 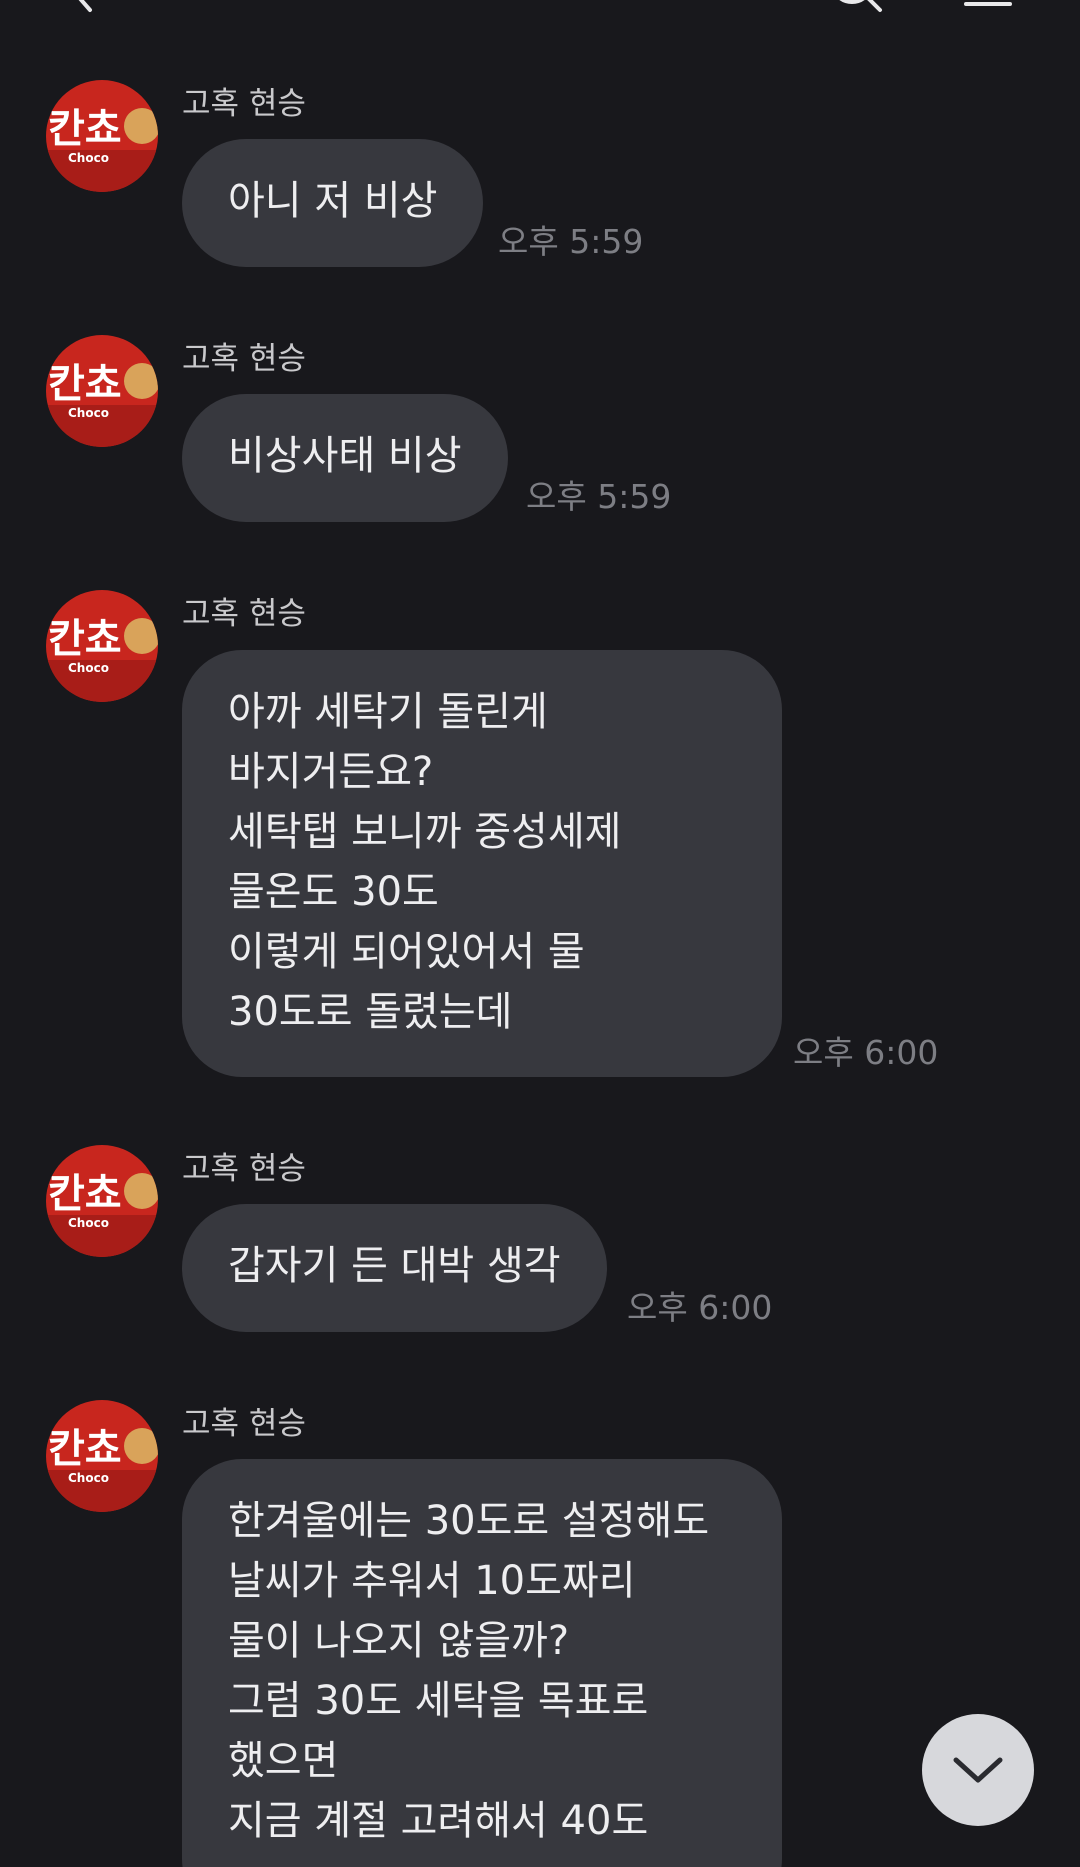 I want to click on scroll-to-bottom-button, so click(x=978, y=1770).